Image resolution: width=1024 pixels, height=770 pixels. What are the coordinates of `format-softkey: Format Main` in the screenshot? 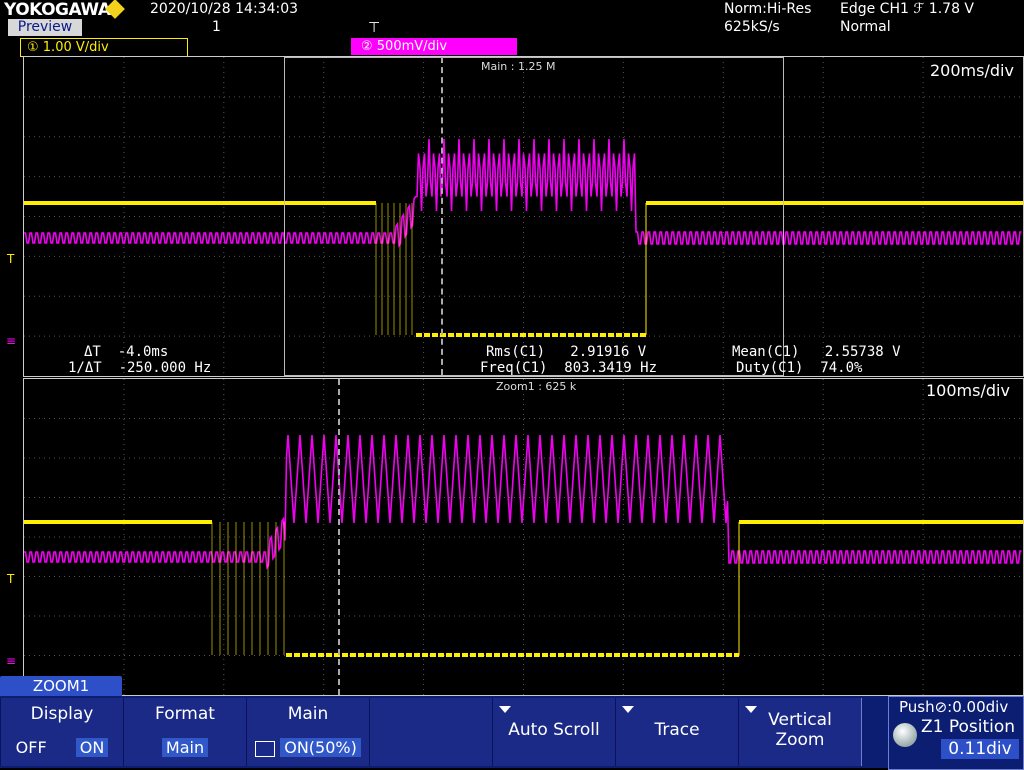 It's located at (185, 732).